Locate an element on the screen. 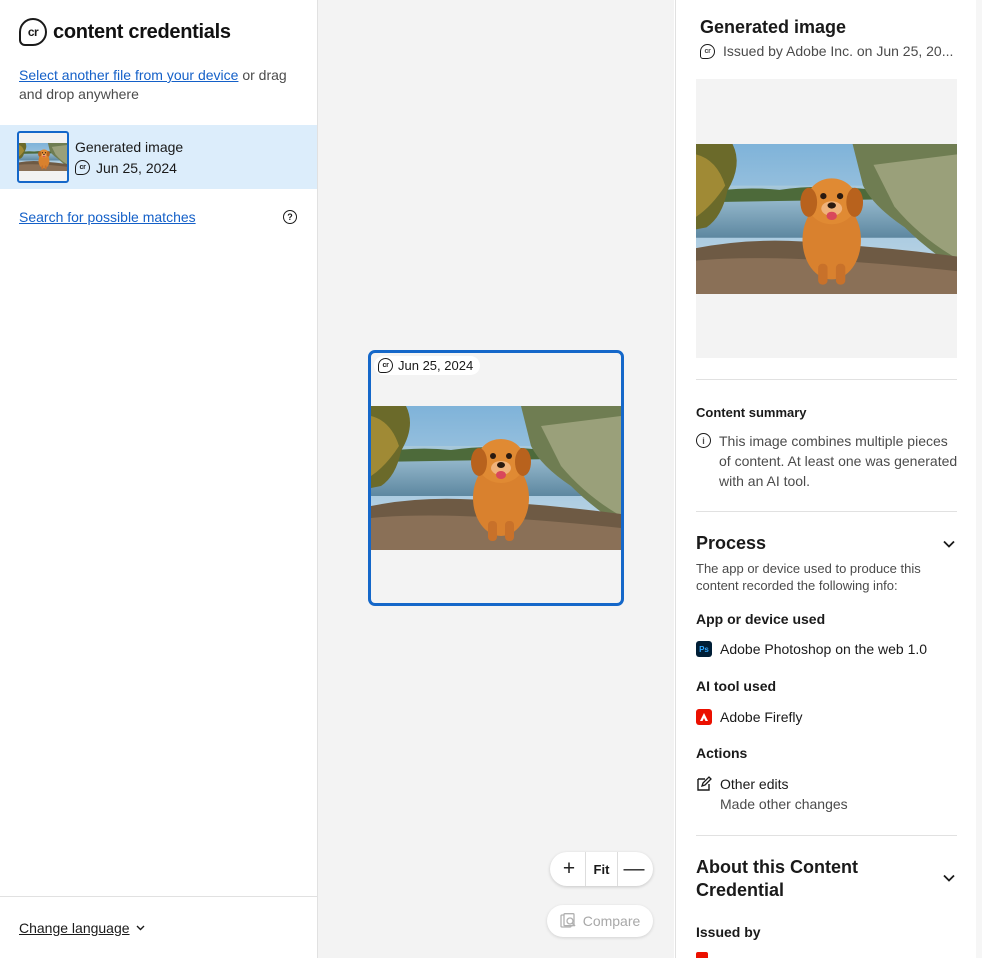 This screenshot has height=958, width=982. image-card: cr Jun 25, 2024 is located at coordinates (496, 478).